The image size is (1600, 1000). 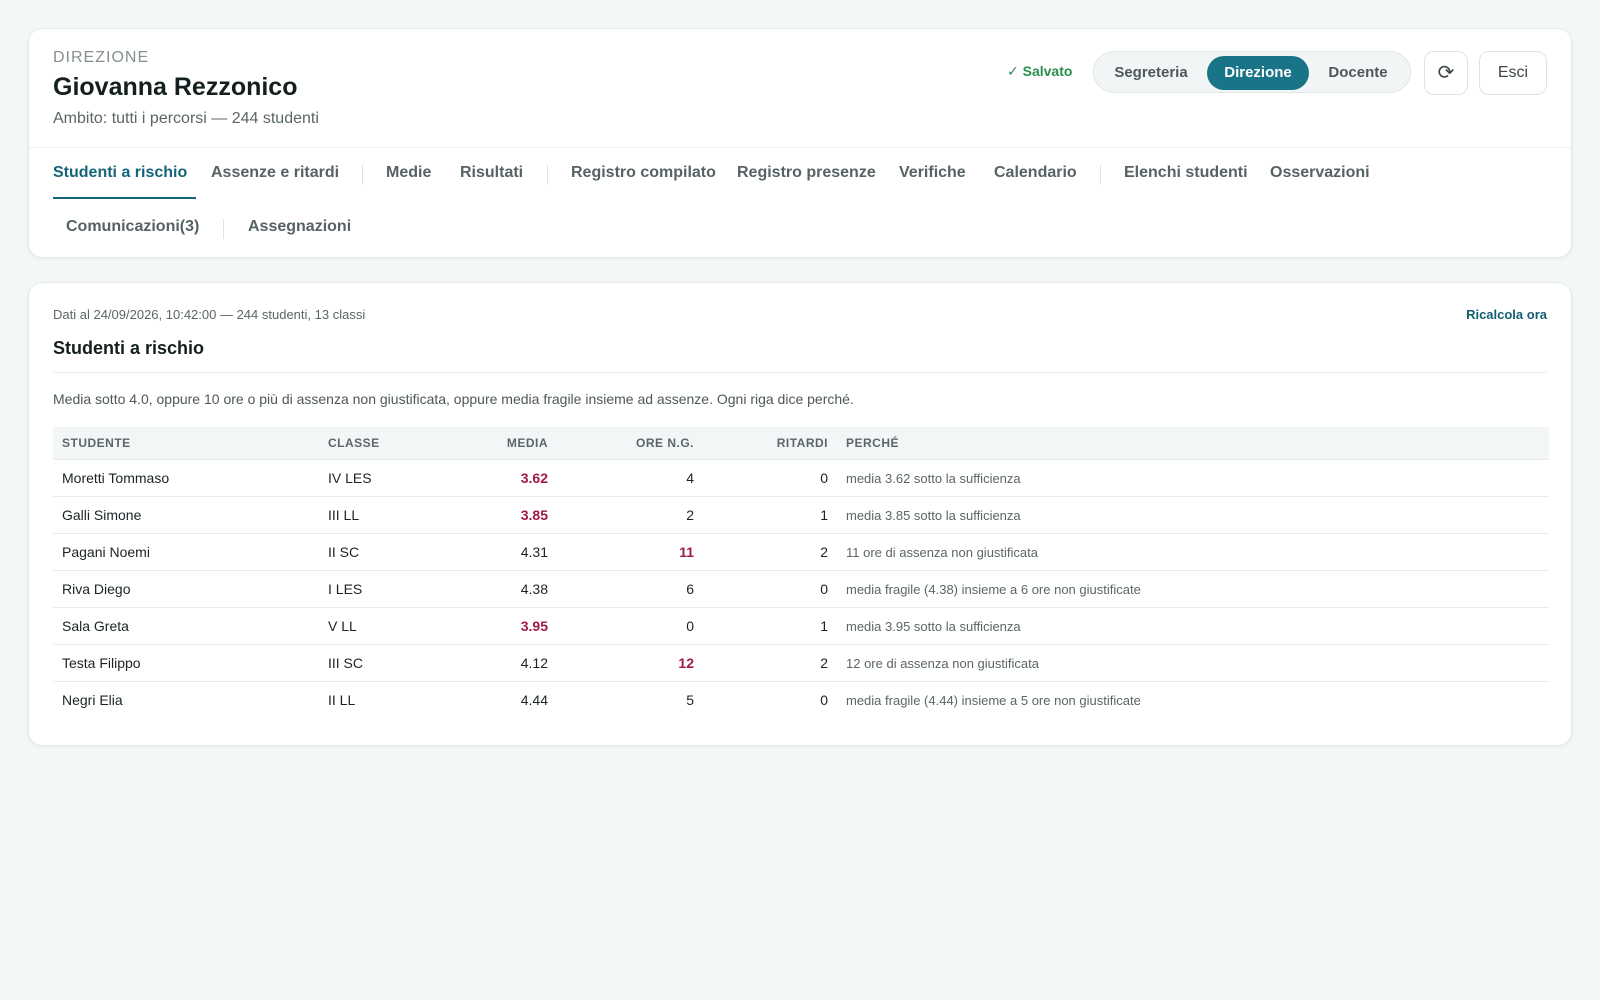 What do you see at coordinates (1506, 314) in the screenshot?
I see `recalculate-link: Ricalcola ora` at bounding box center [1506, 314].